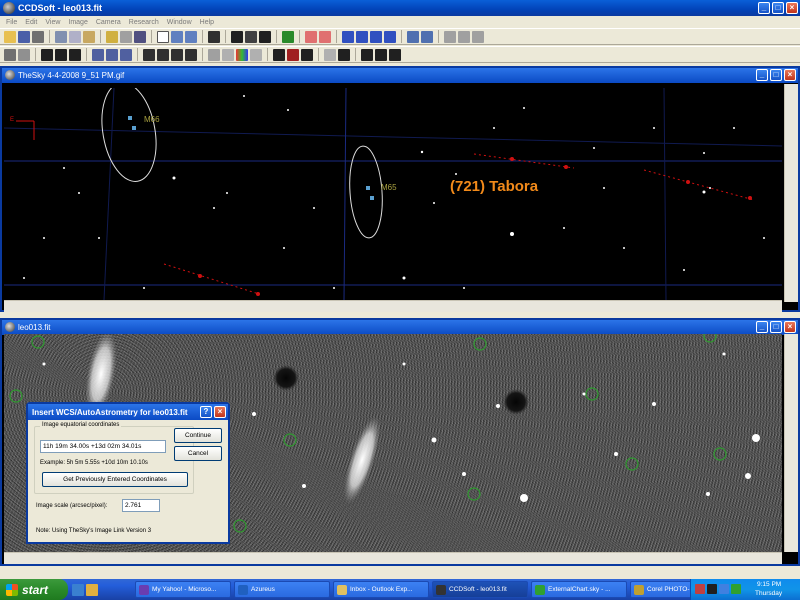 The height and width of the screenshot is (600, 800). I want to click on fit-vertical-scrollbar, so click(791, 443).